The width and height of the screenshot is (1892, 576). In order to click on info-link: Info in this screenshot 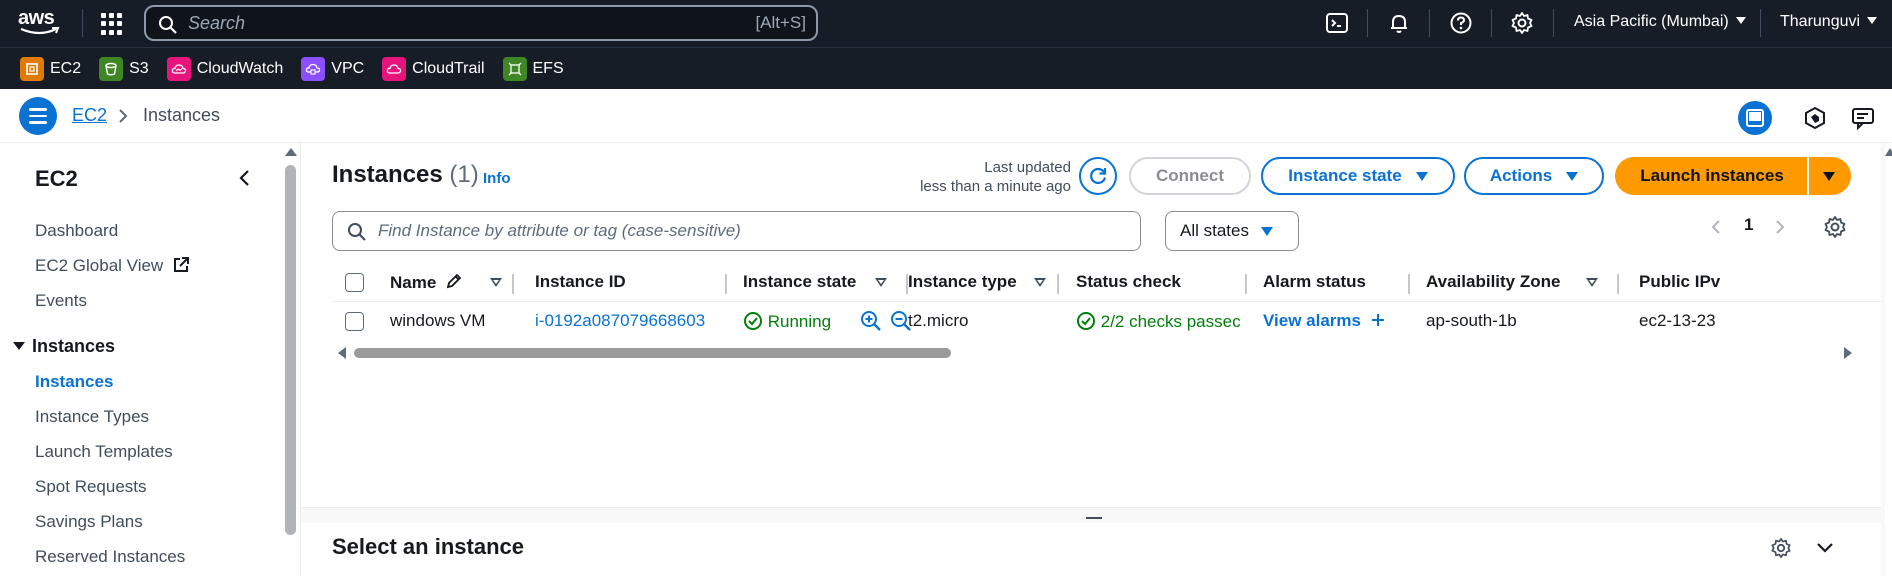, I will do `click(497, 178)`.